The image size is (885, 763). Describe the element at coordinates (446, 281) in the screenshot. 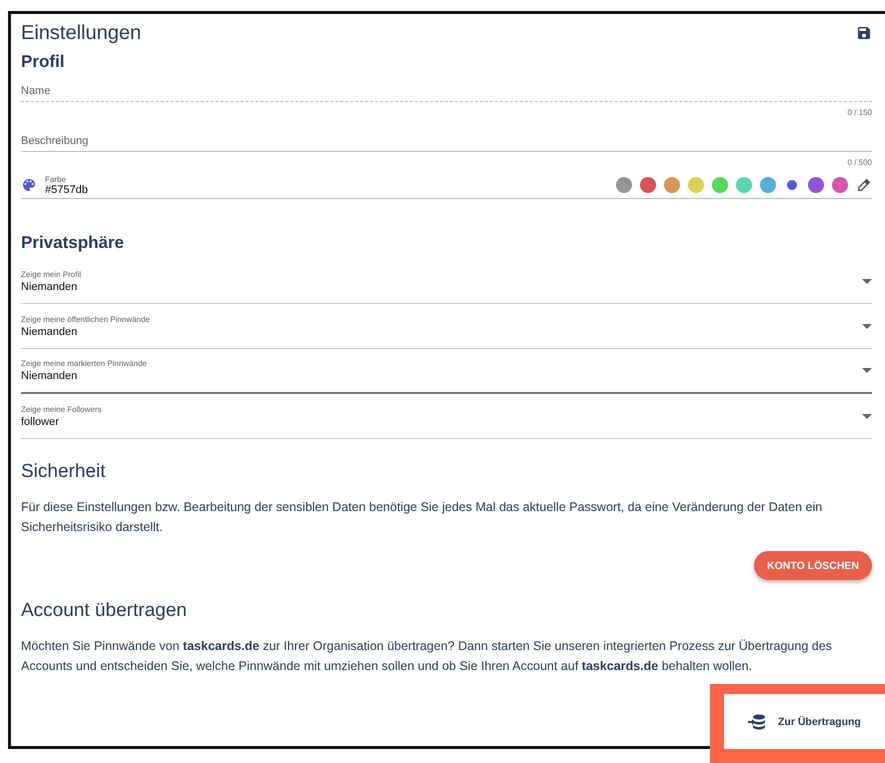

I see `select-field: Zeige mein Profil Niemanden` at that location.